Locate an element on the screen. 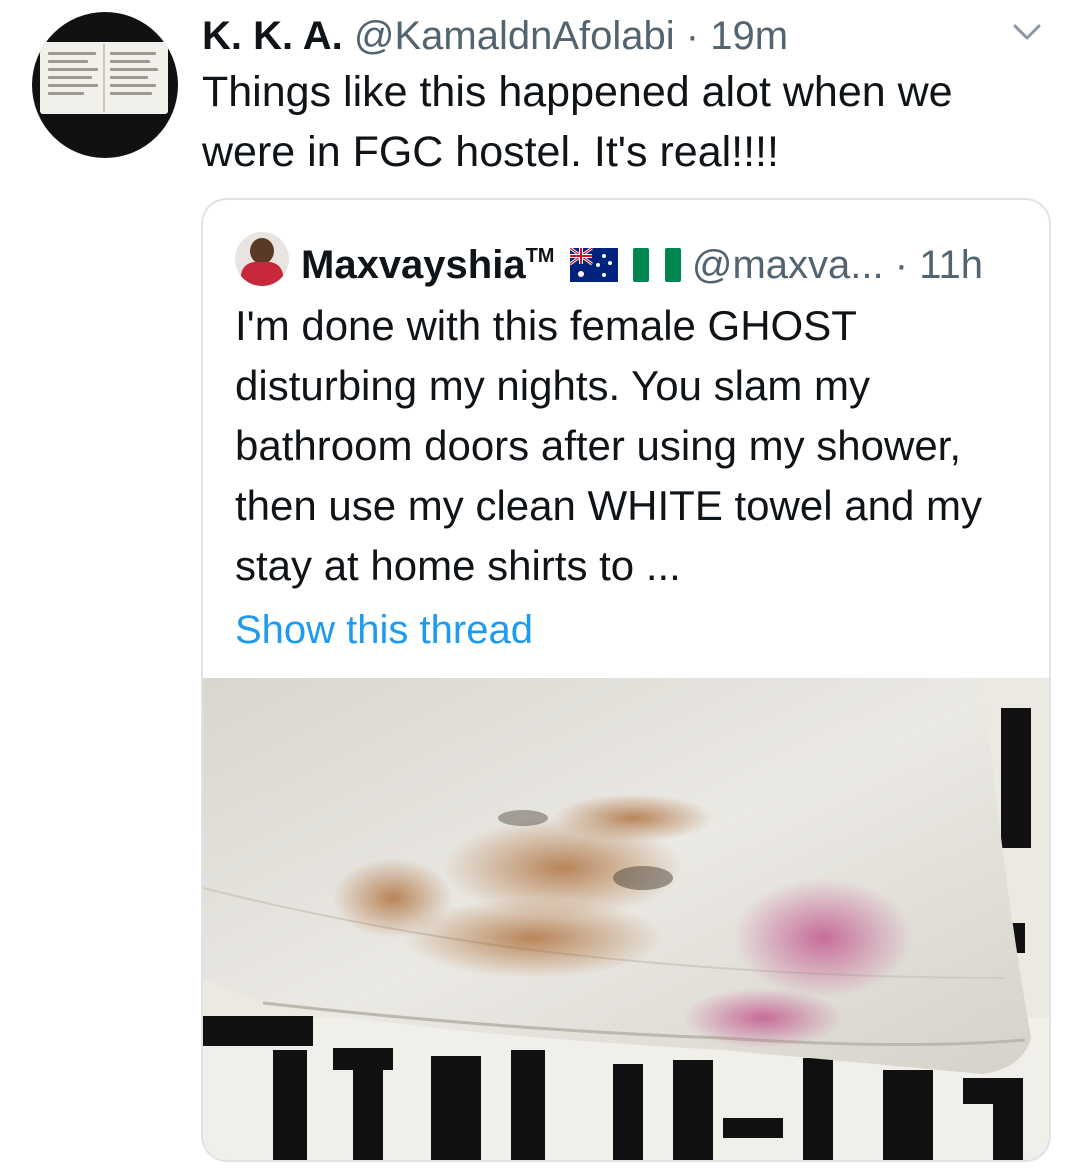 This screenshot has width=1080, height=1173. quoted-author-name: Maxvayshia is located at coordinates (413, 265).